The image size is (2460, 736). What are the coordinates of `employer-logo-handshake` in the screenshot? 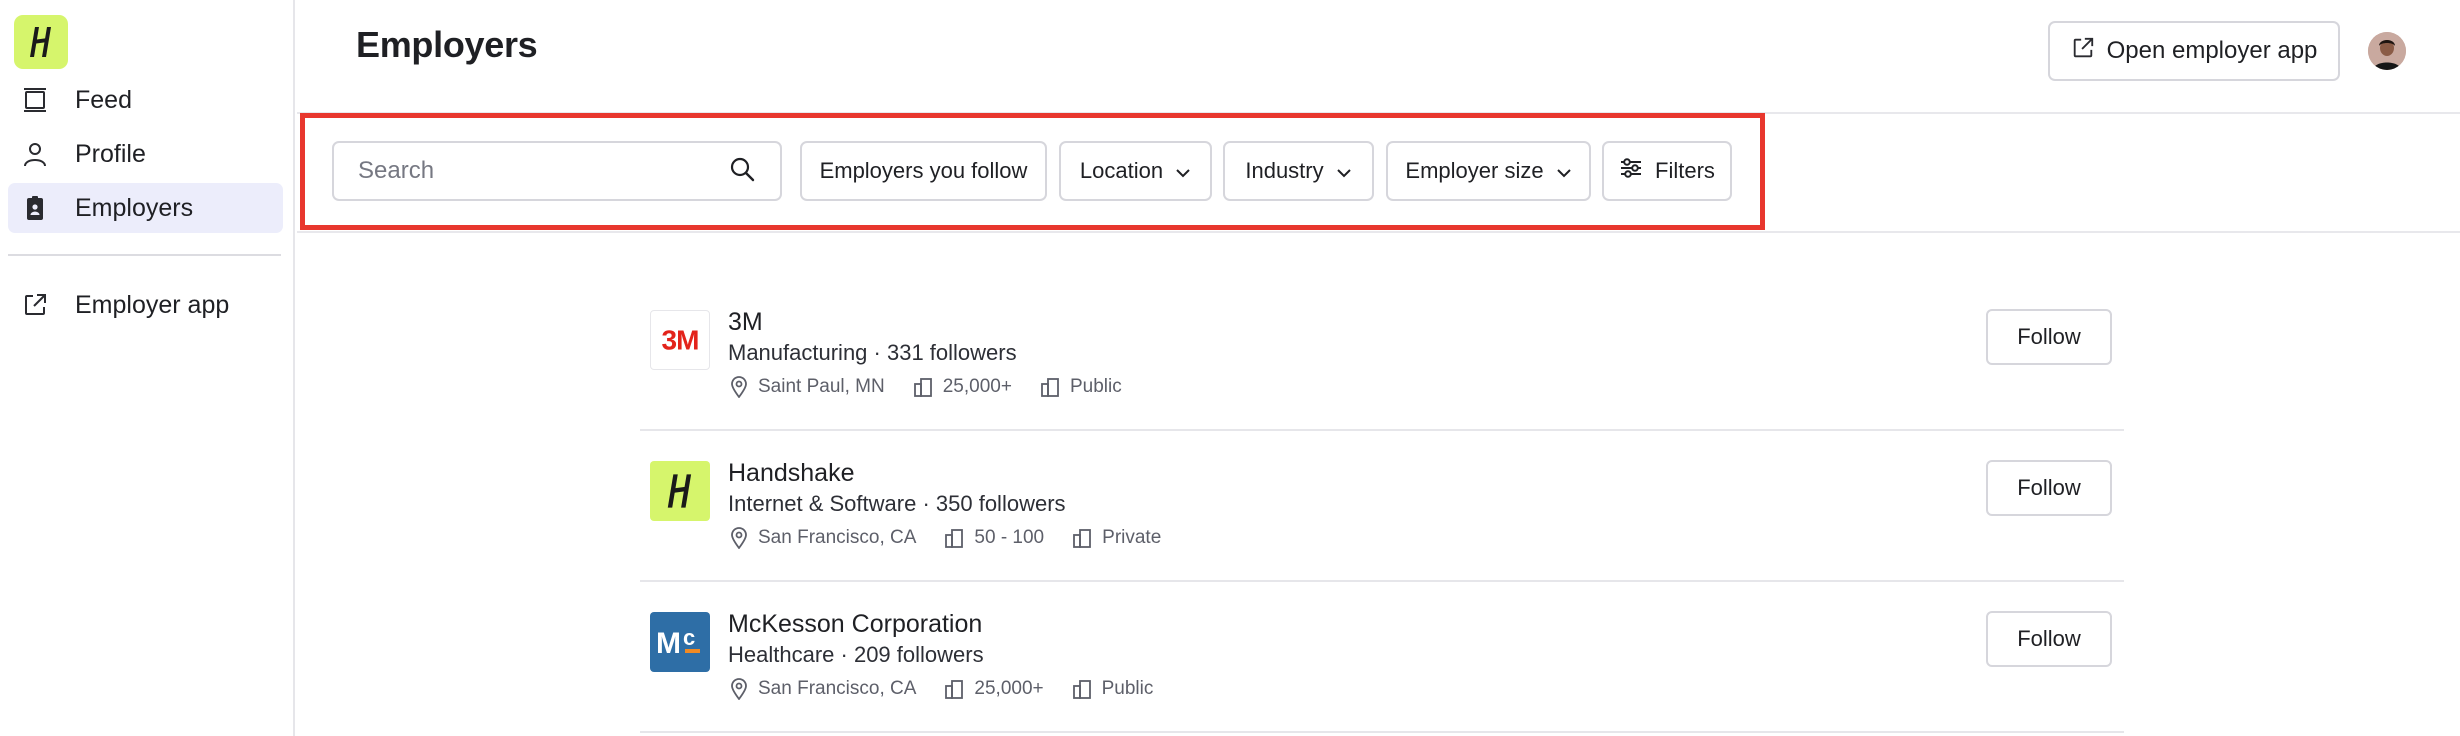 It's located at (680, 491).